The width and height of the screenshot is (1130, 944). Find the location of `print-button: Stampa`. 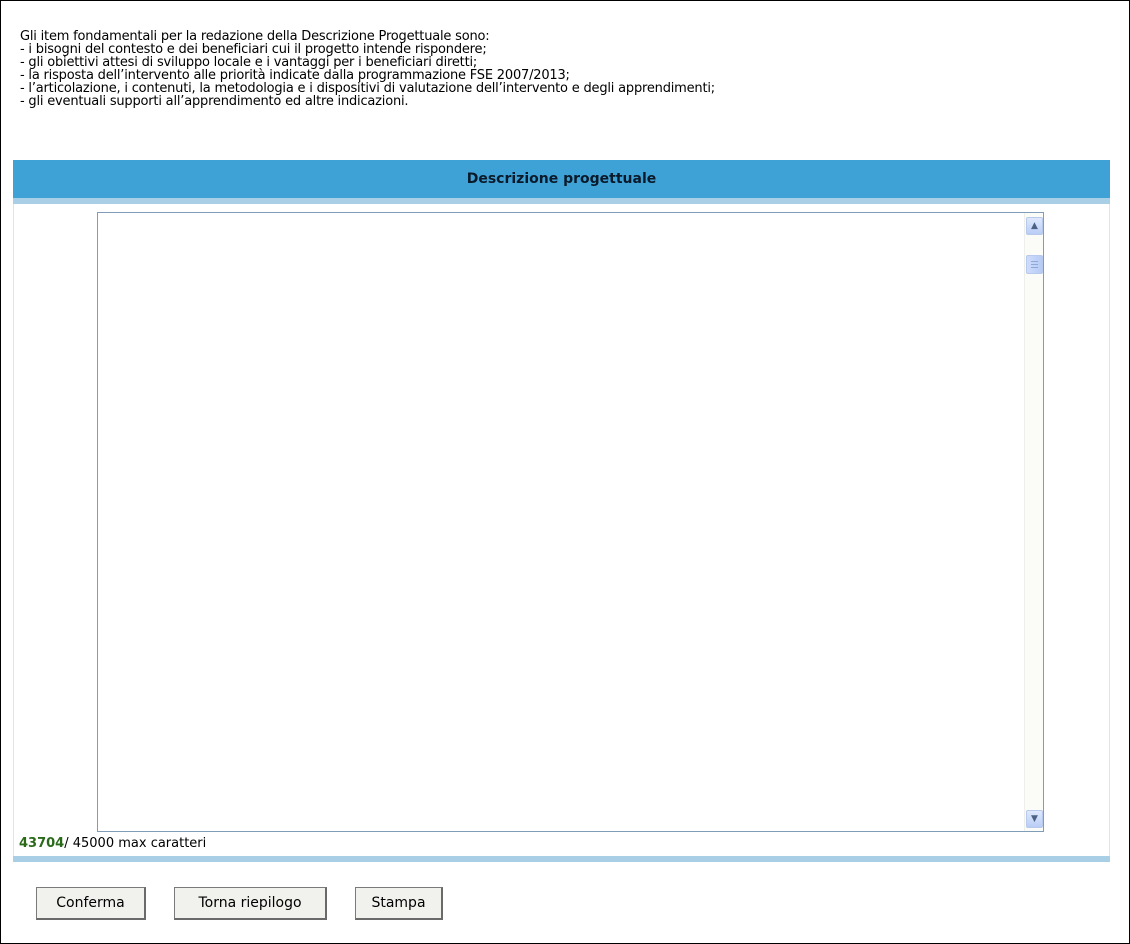

print-button: Stampa is located at coordinates (399, 903).